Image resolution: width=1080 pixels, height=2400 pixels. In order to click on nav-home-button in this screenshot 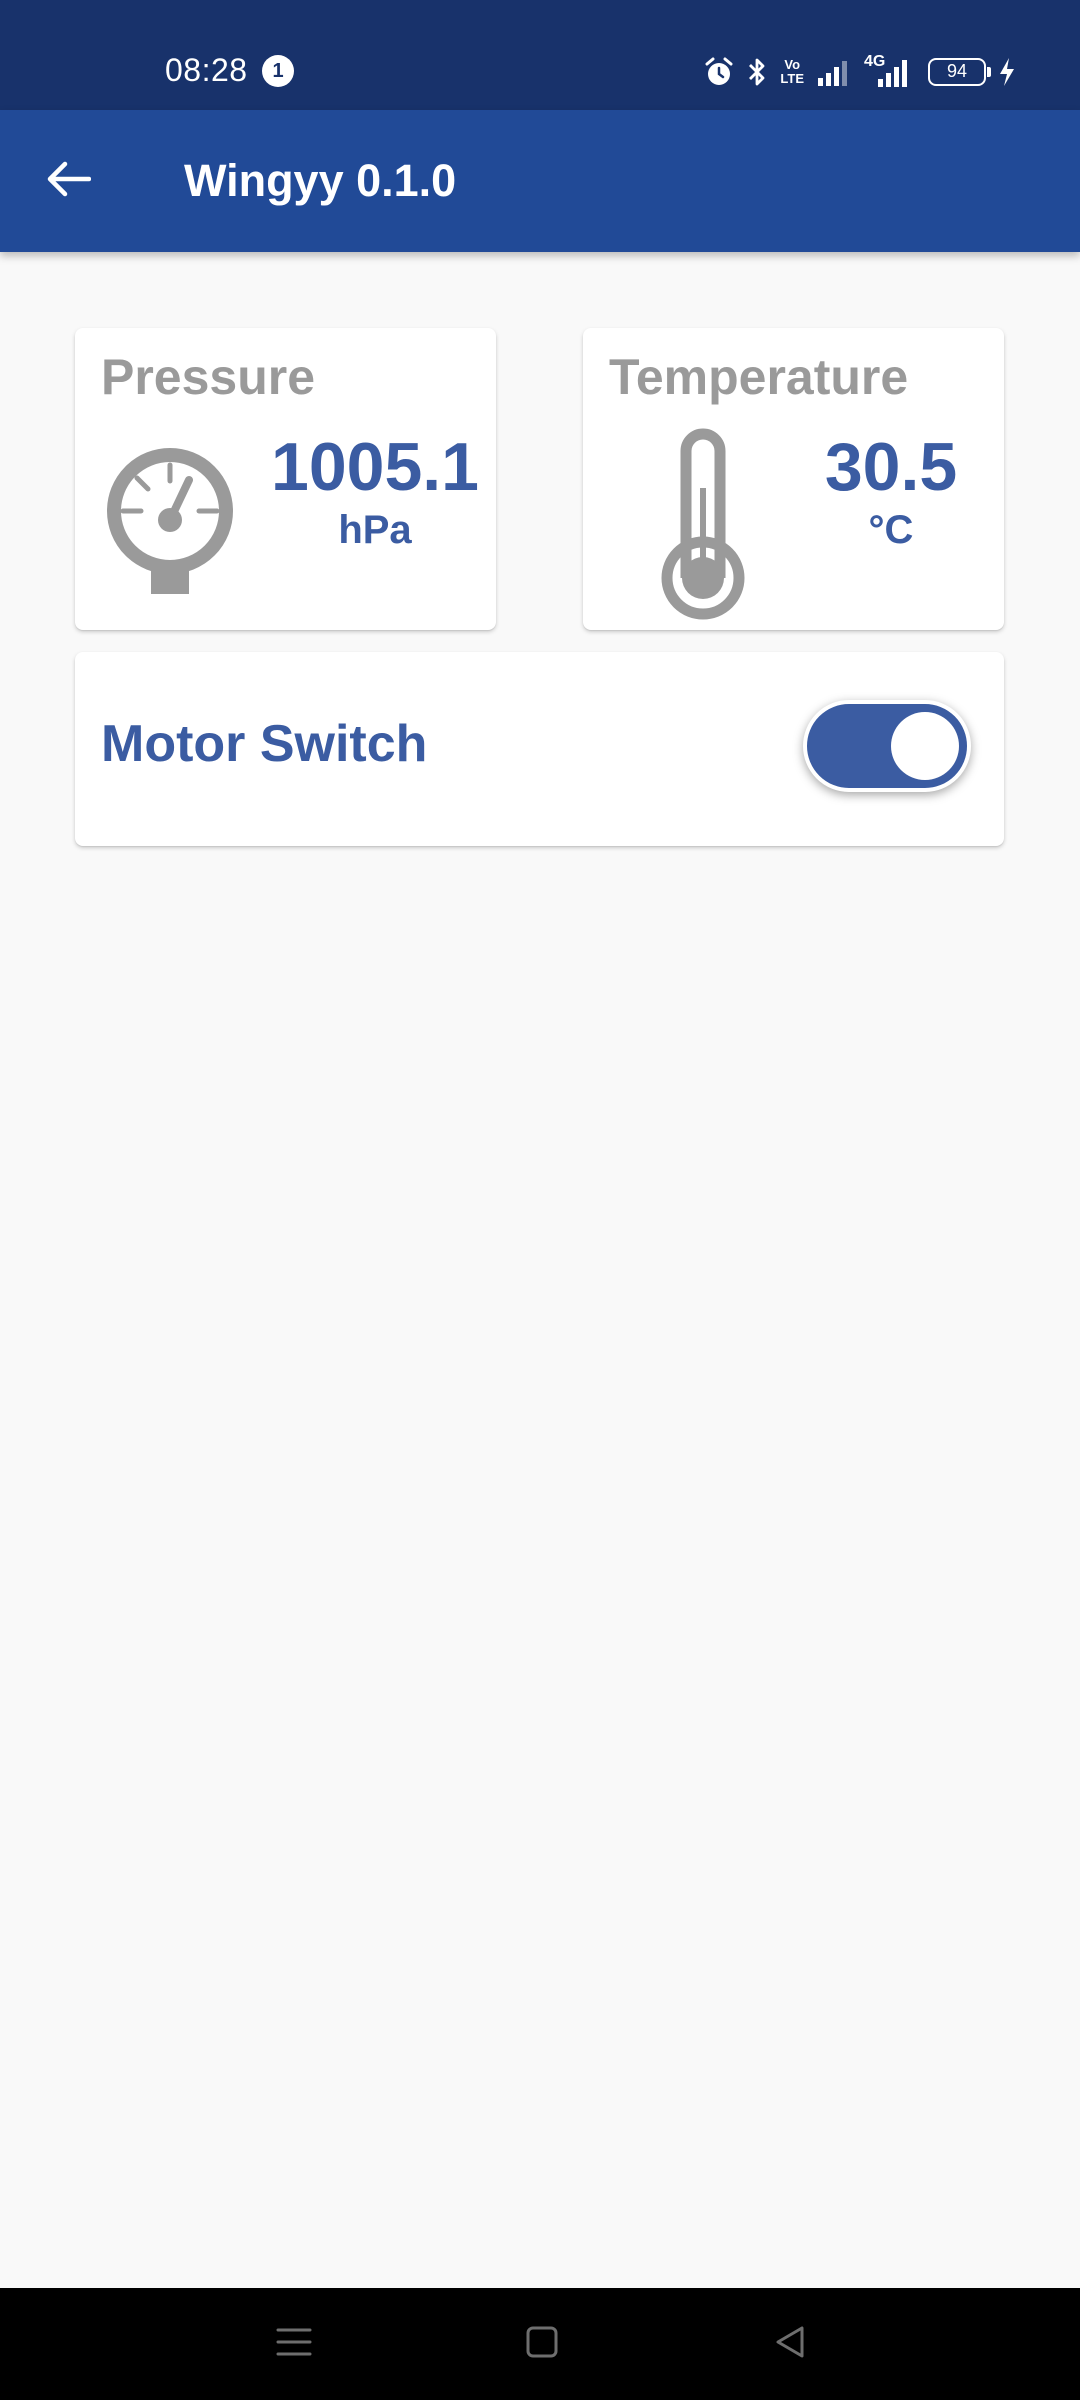, I will do `click(542, 2344)`.